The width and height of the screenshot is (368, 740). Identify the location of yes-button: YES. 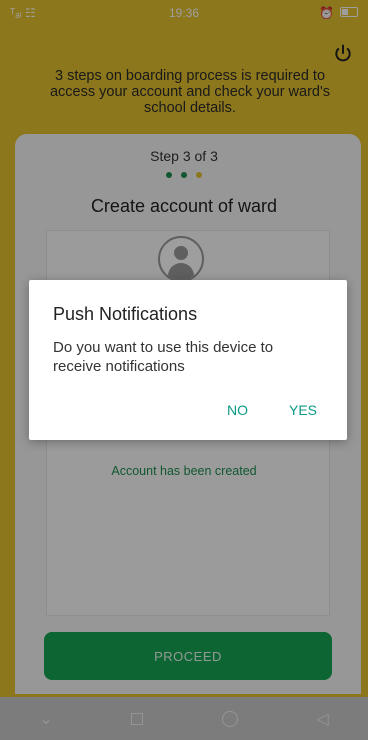
(303, 410).